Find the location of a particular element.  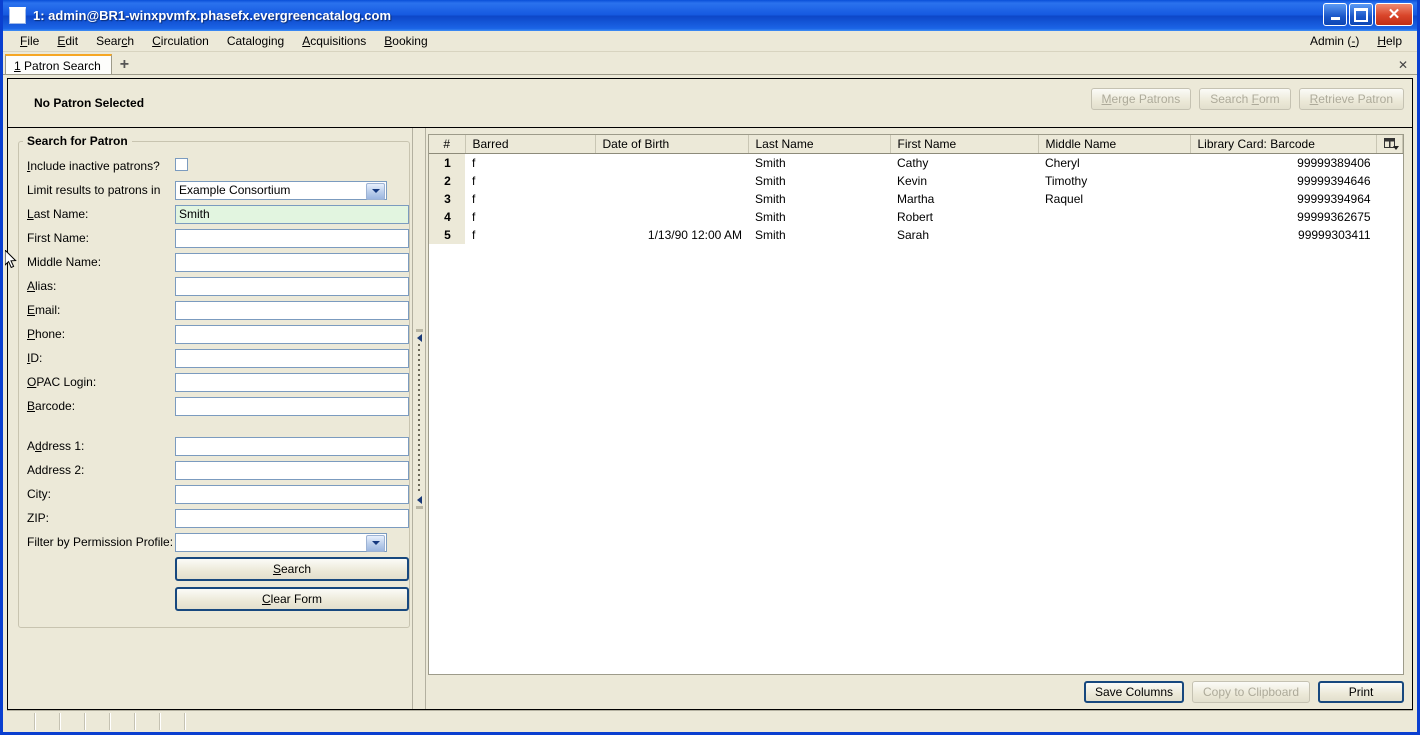

email-input is located at coordinates (292, 310).